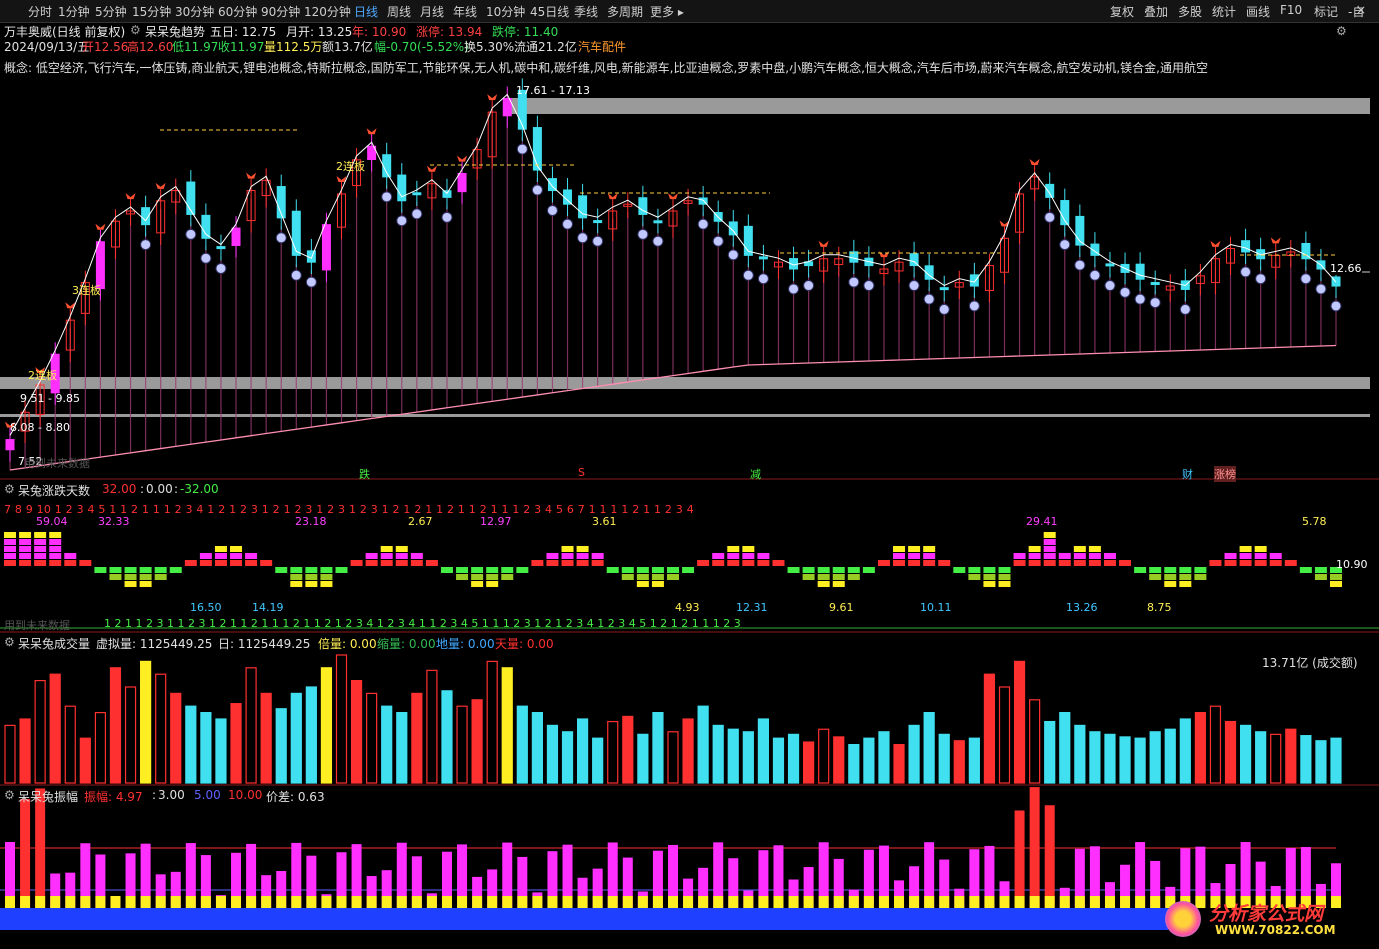  Describe the element at coordinates (50, 398) in the screenshot. I see `range-label-mid: 9.51 - 9.85` at that location.